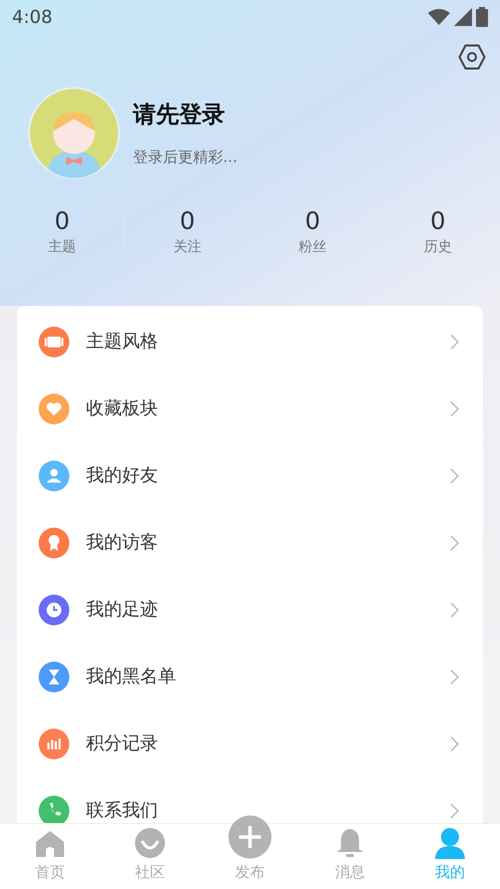 The image size is (500, 889). Describe the element at coordinates (250, 408) in the screenshot. I see `menu-item: 收藏板块` at that location.